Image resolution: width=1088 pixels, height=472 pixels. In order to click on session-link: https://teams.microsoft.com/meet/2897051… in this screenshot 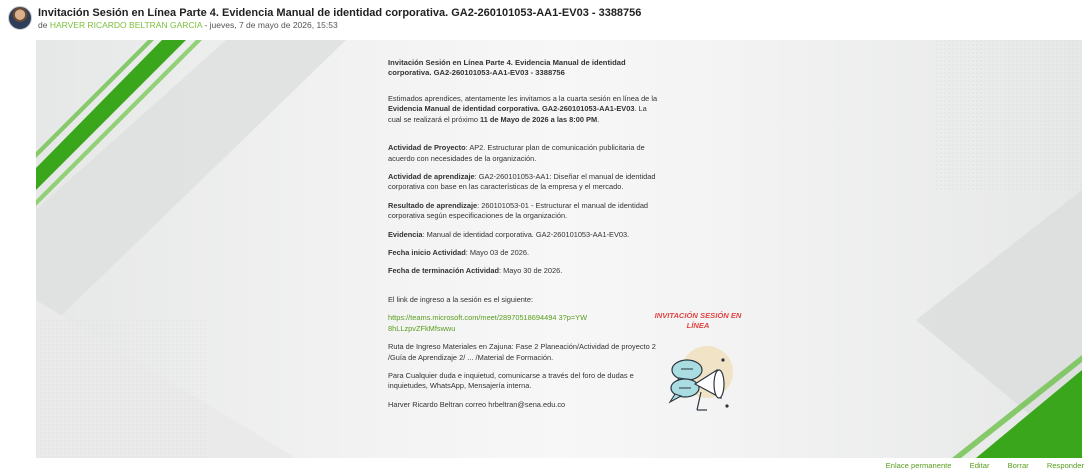, I will do `click(488, 323)`.